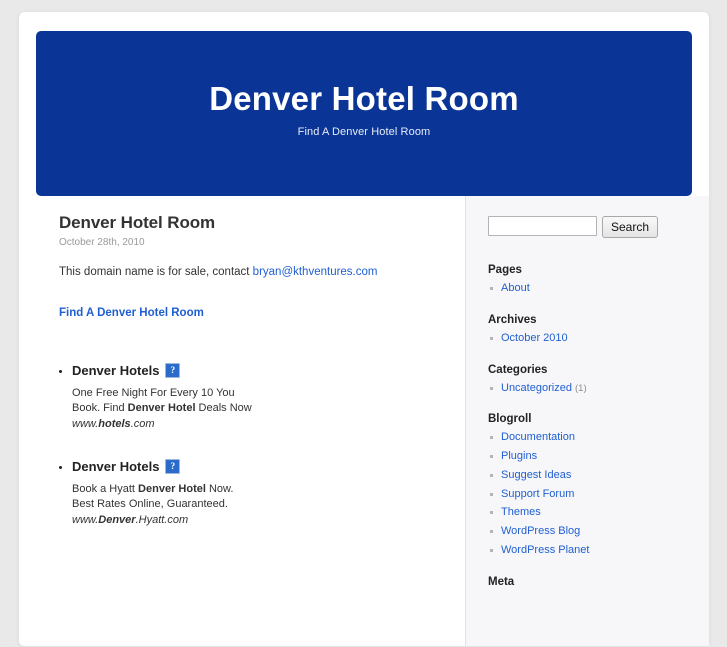 The width and height of the screenshot is (727, 647). What do you see at coordinates (521, 512) in the screenshot?
I see `sidebar-link-themes: Themes` at bounding box center [521, 512].